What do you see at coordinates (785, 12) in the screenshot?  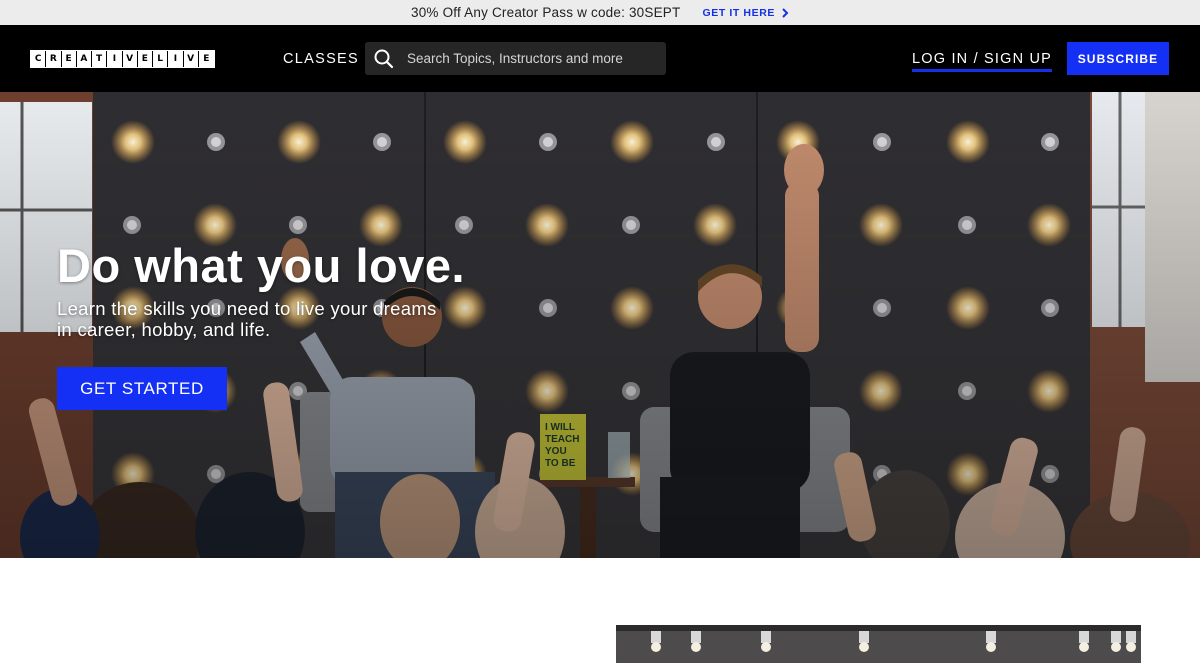 I see `chevron-right-icon` at bounding box center [785, 12].